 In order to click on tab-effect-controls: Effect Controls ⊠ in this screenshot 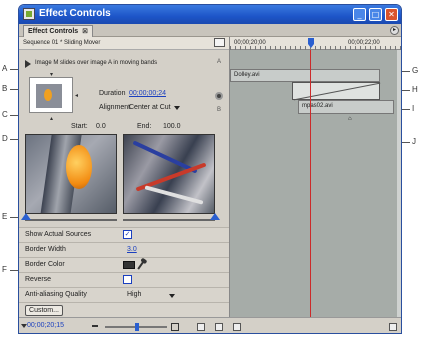, I will do `click(58, 31)`.